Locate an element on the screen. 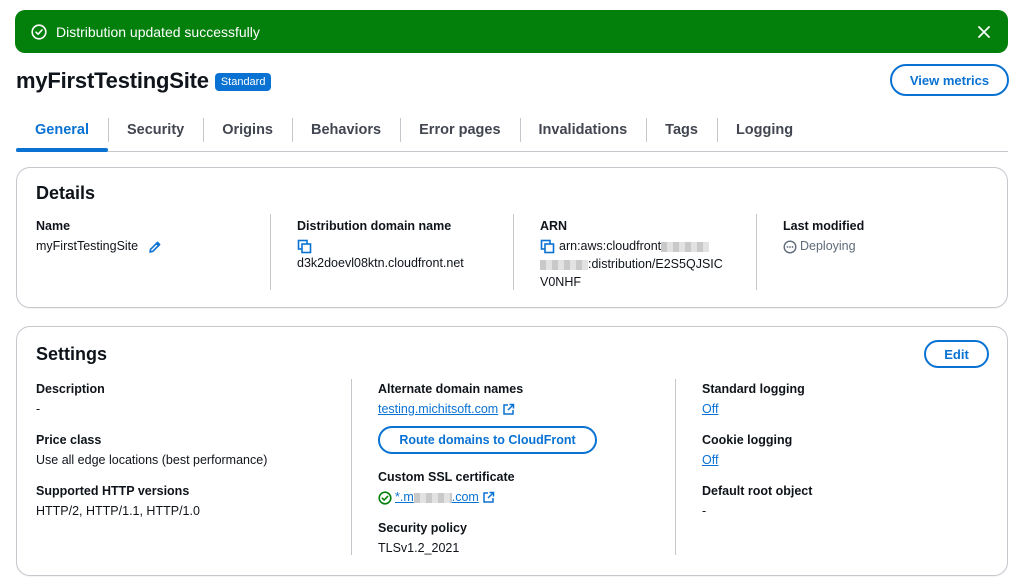 This screenshot has height=578, width=1024. standard-badge: Standard is located at coordinates (243, 82).